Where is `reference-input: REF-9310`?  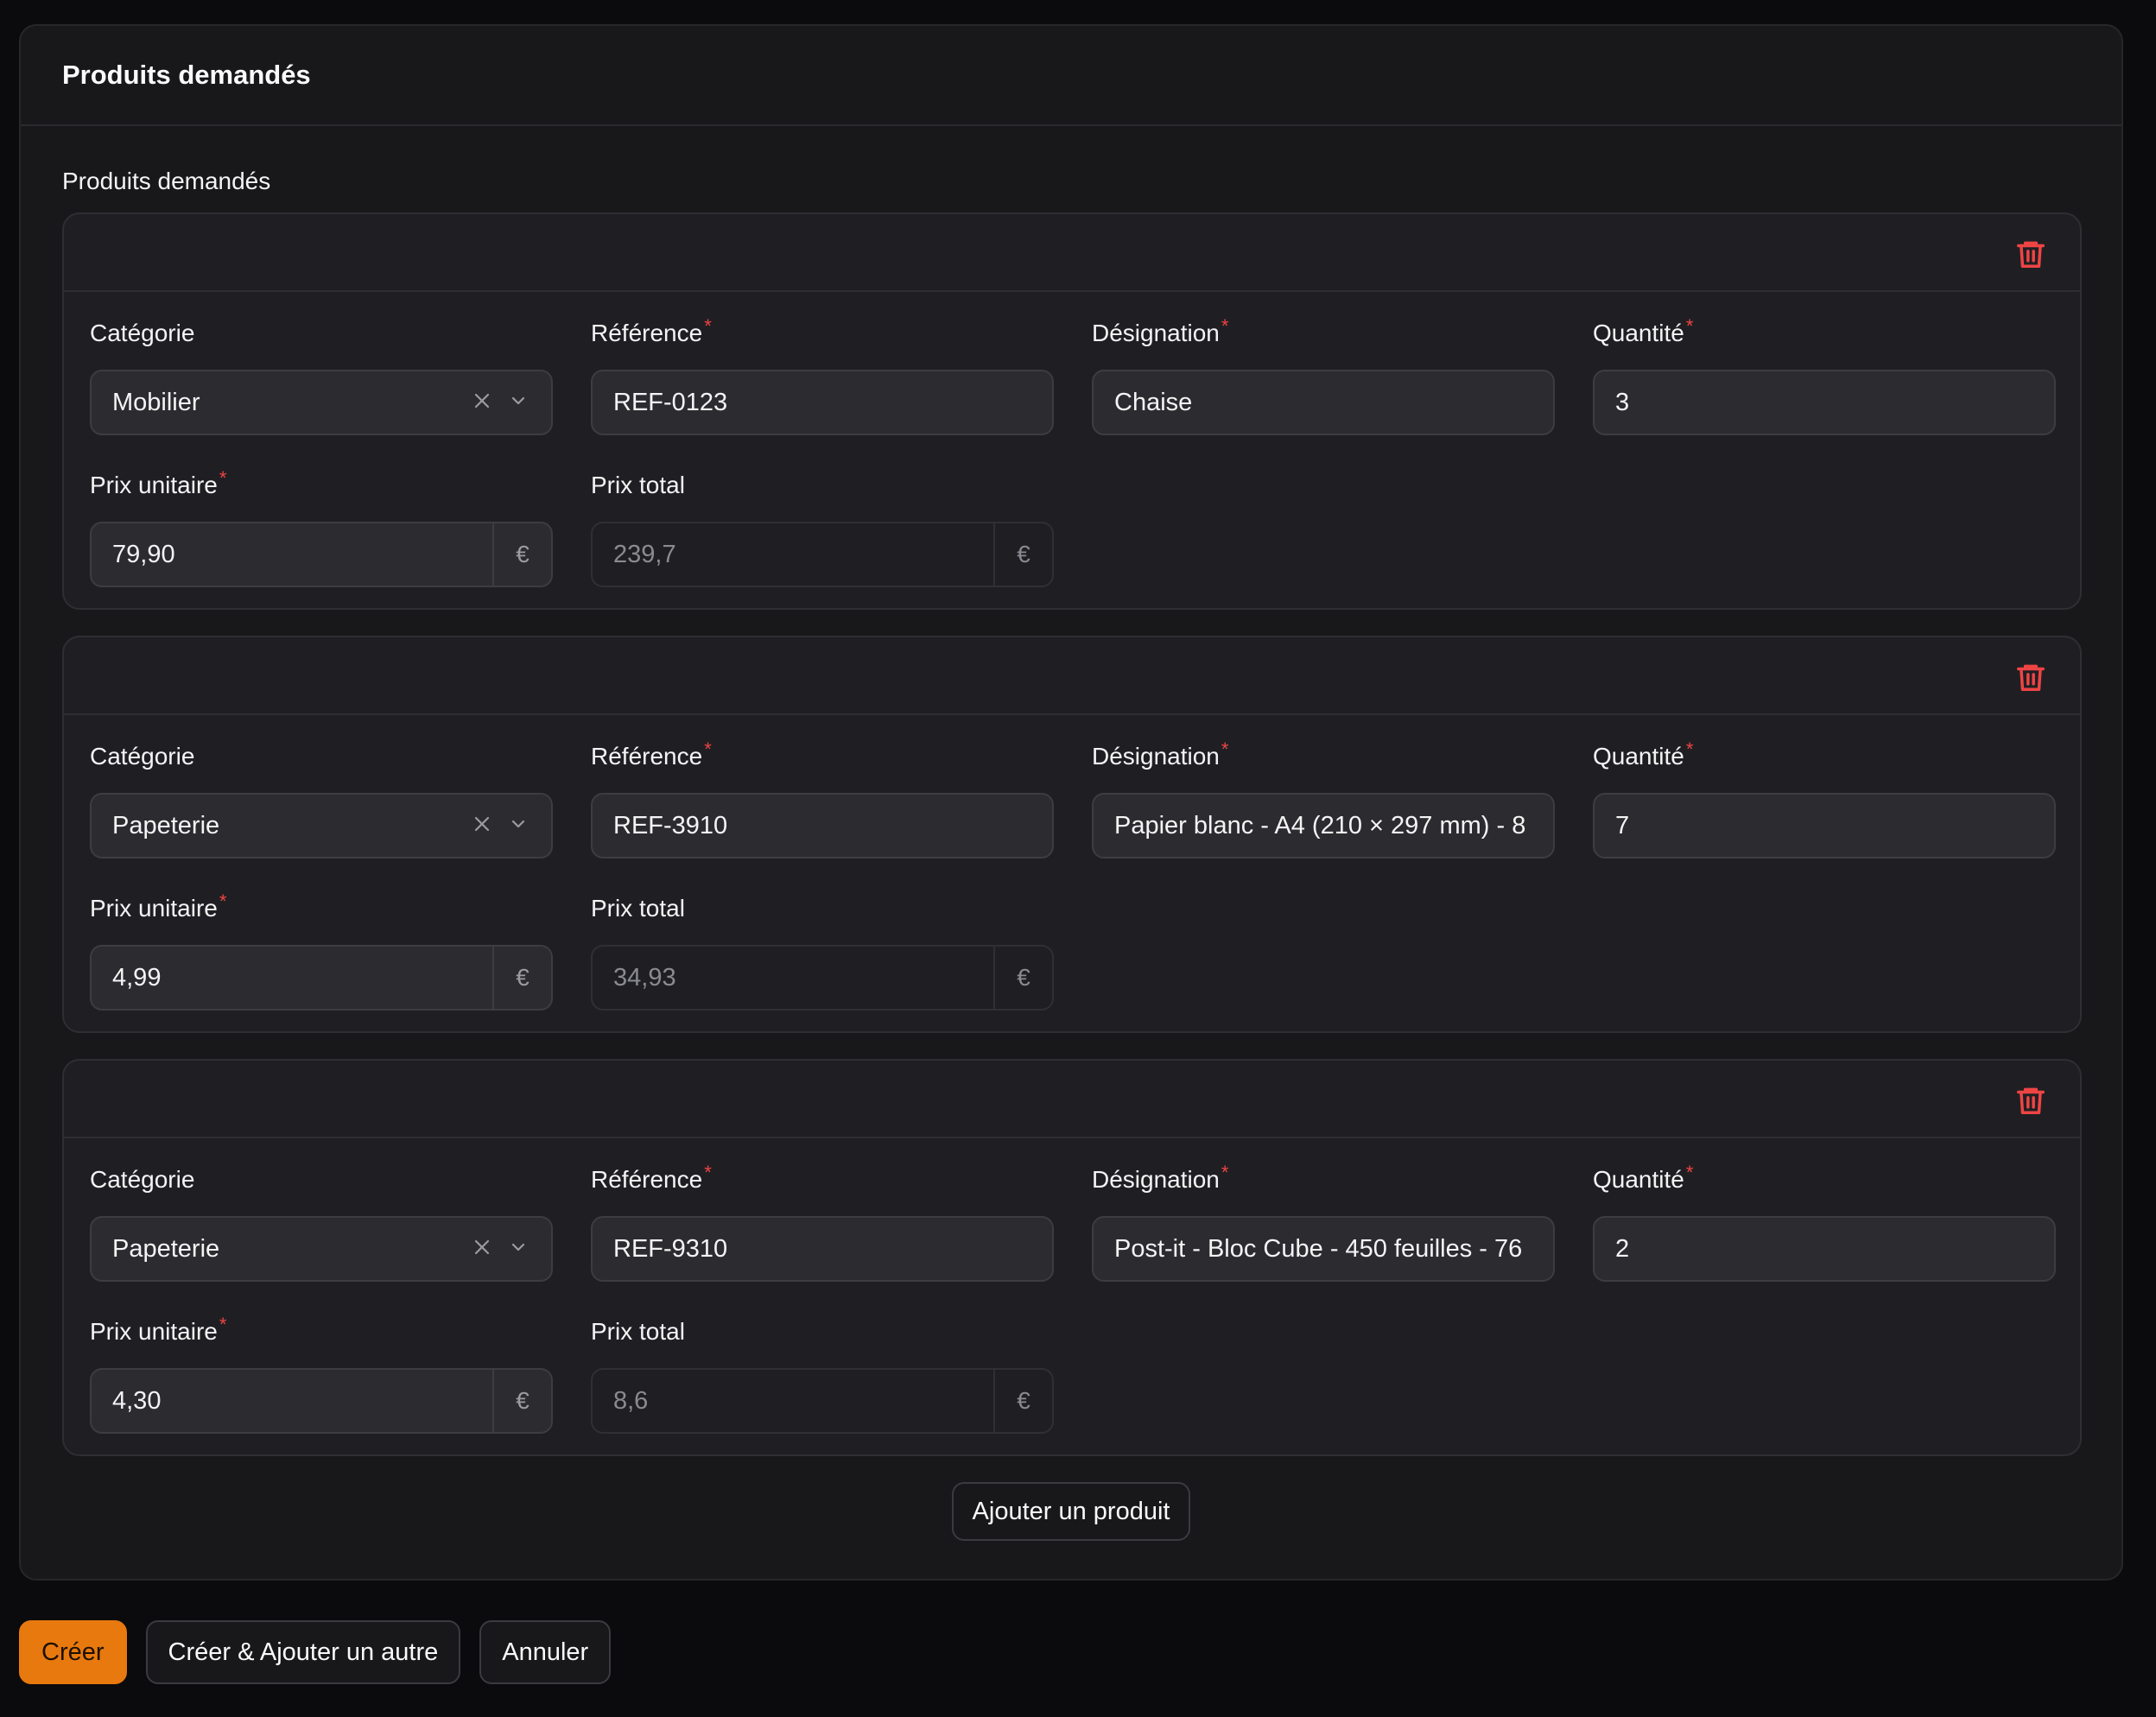
reference-input: REF-9310 is located at coordinates (822, 1249).